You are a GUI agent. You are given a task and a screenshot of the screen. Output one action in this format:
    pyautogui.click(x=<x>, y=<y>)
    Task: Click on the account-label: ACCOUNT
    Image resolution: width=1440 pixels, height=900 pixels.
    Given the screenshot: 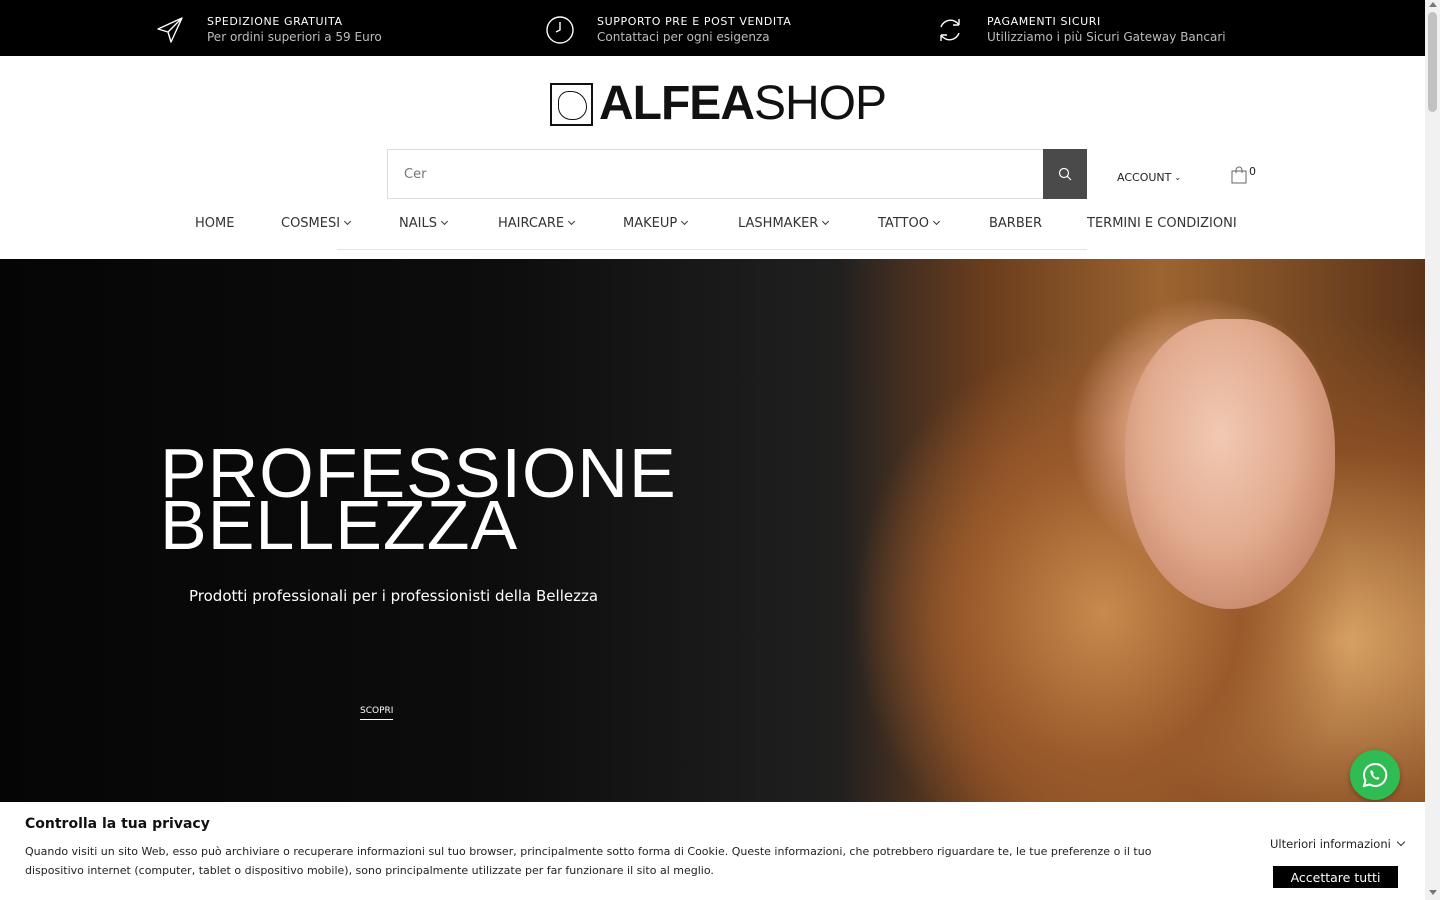 What is the action you would take?
    pyautogui.click(x=1144, y=177)
    